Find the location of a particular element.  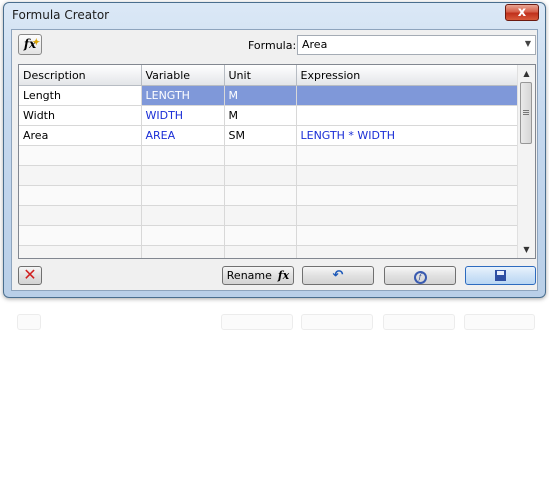

delete-button: ✕ is located at coordinates (30, 275).